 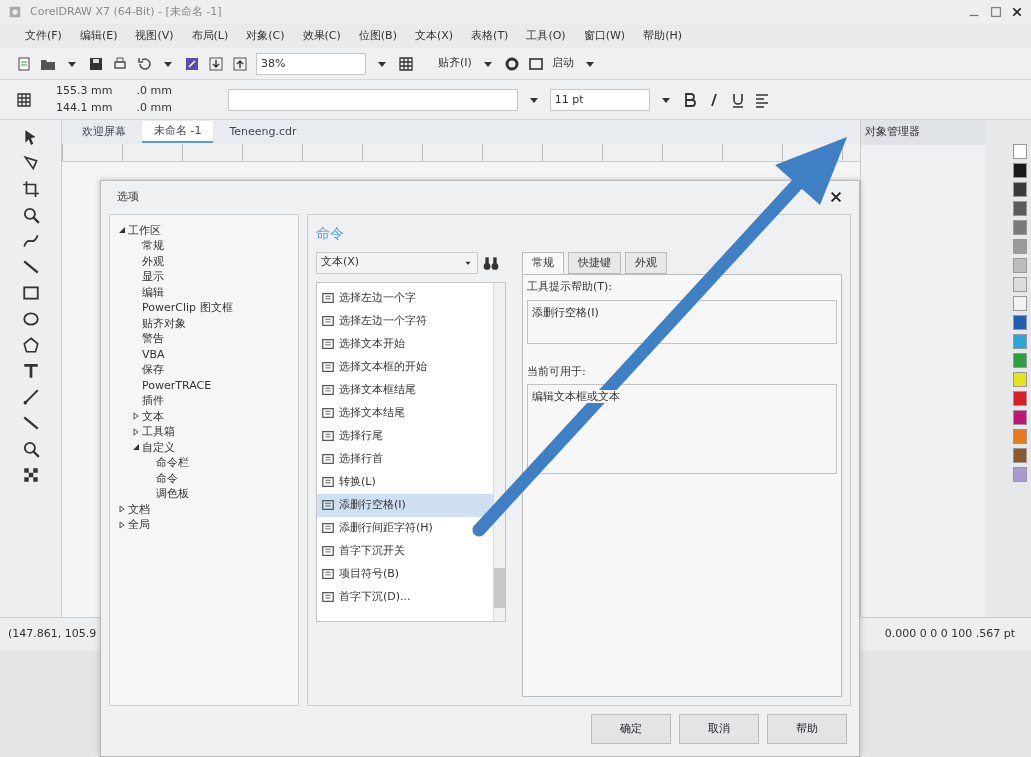 I want to click on document-tab: 未命名 -1, so click(x=178, y=132).